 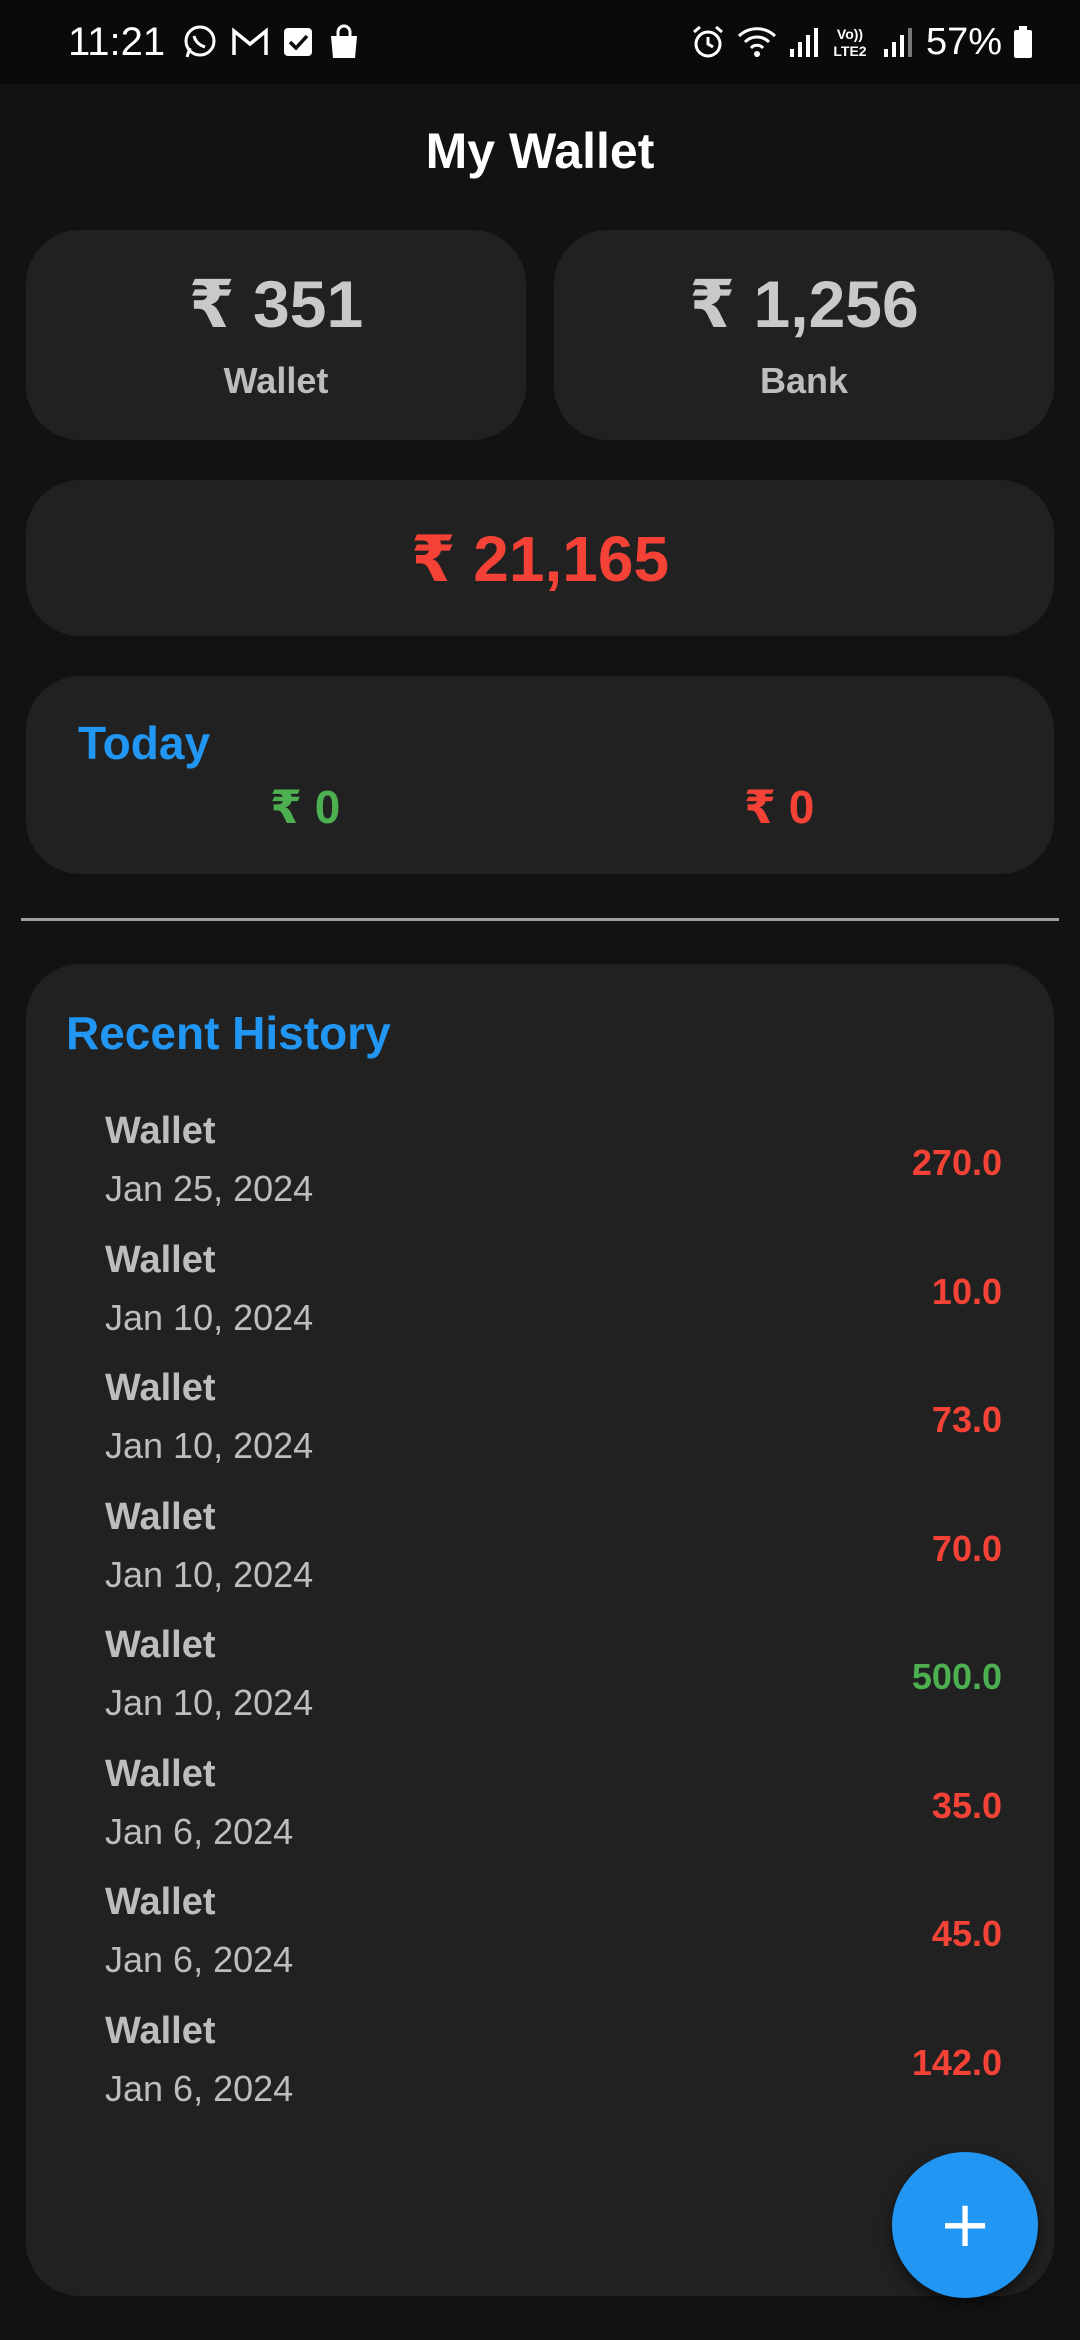 What do you see at coordinates (540, 1560) in the screenshot?
I see `history-list-item: Wallet Jan 10, 2024 70.0` at bounding box center [540, 1560].